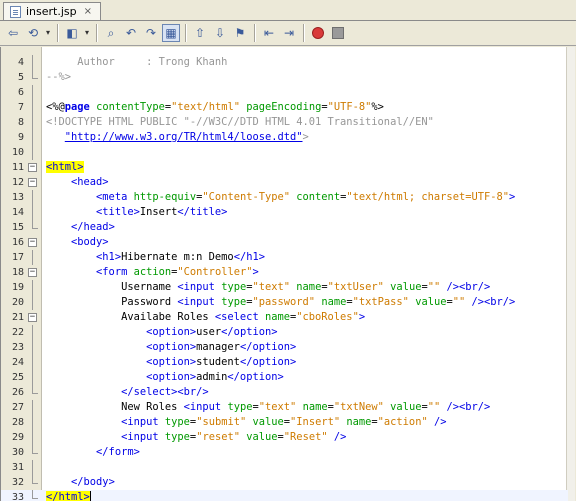 The width and height of the screenshot is (576, 501). Describe the element at coordinates (284, 482) in the screenshot. I see `code-line: 32 </body>` at that location.